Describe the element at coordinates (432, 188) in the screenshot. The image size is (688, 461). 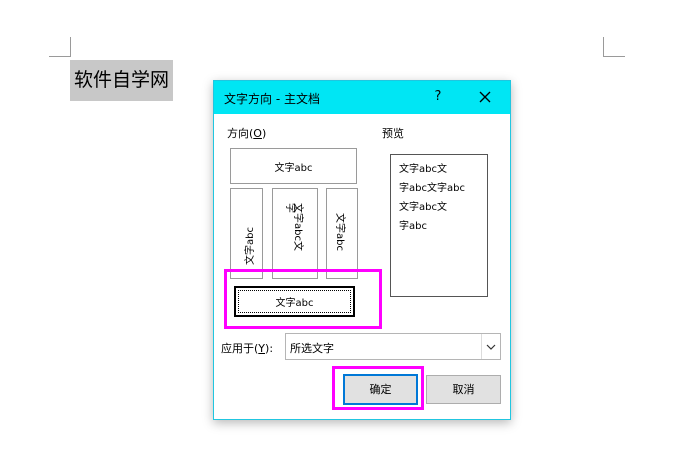
I see `preview-line: 字abc文字abc` at that location.